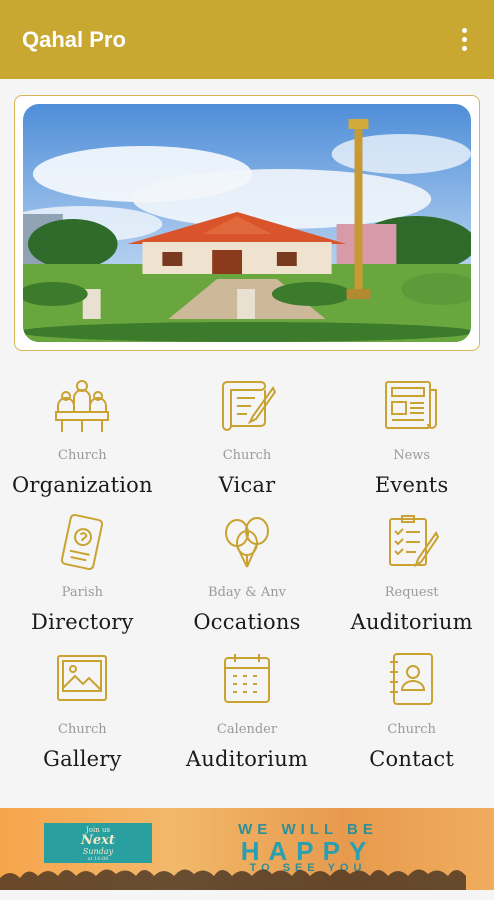 The image size is (494, 900). I want to click on banner-invite-box: Join us Next Sunday at 10:00, so click(98, 843).